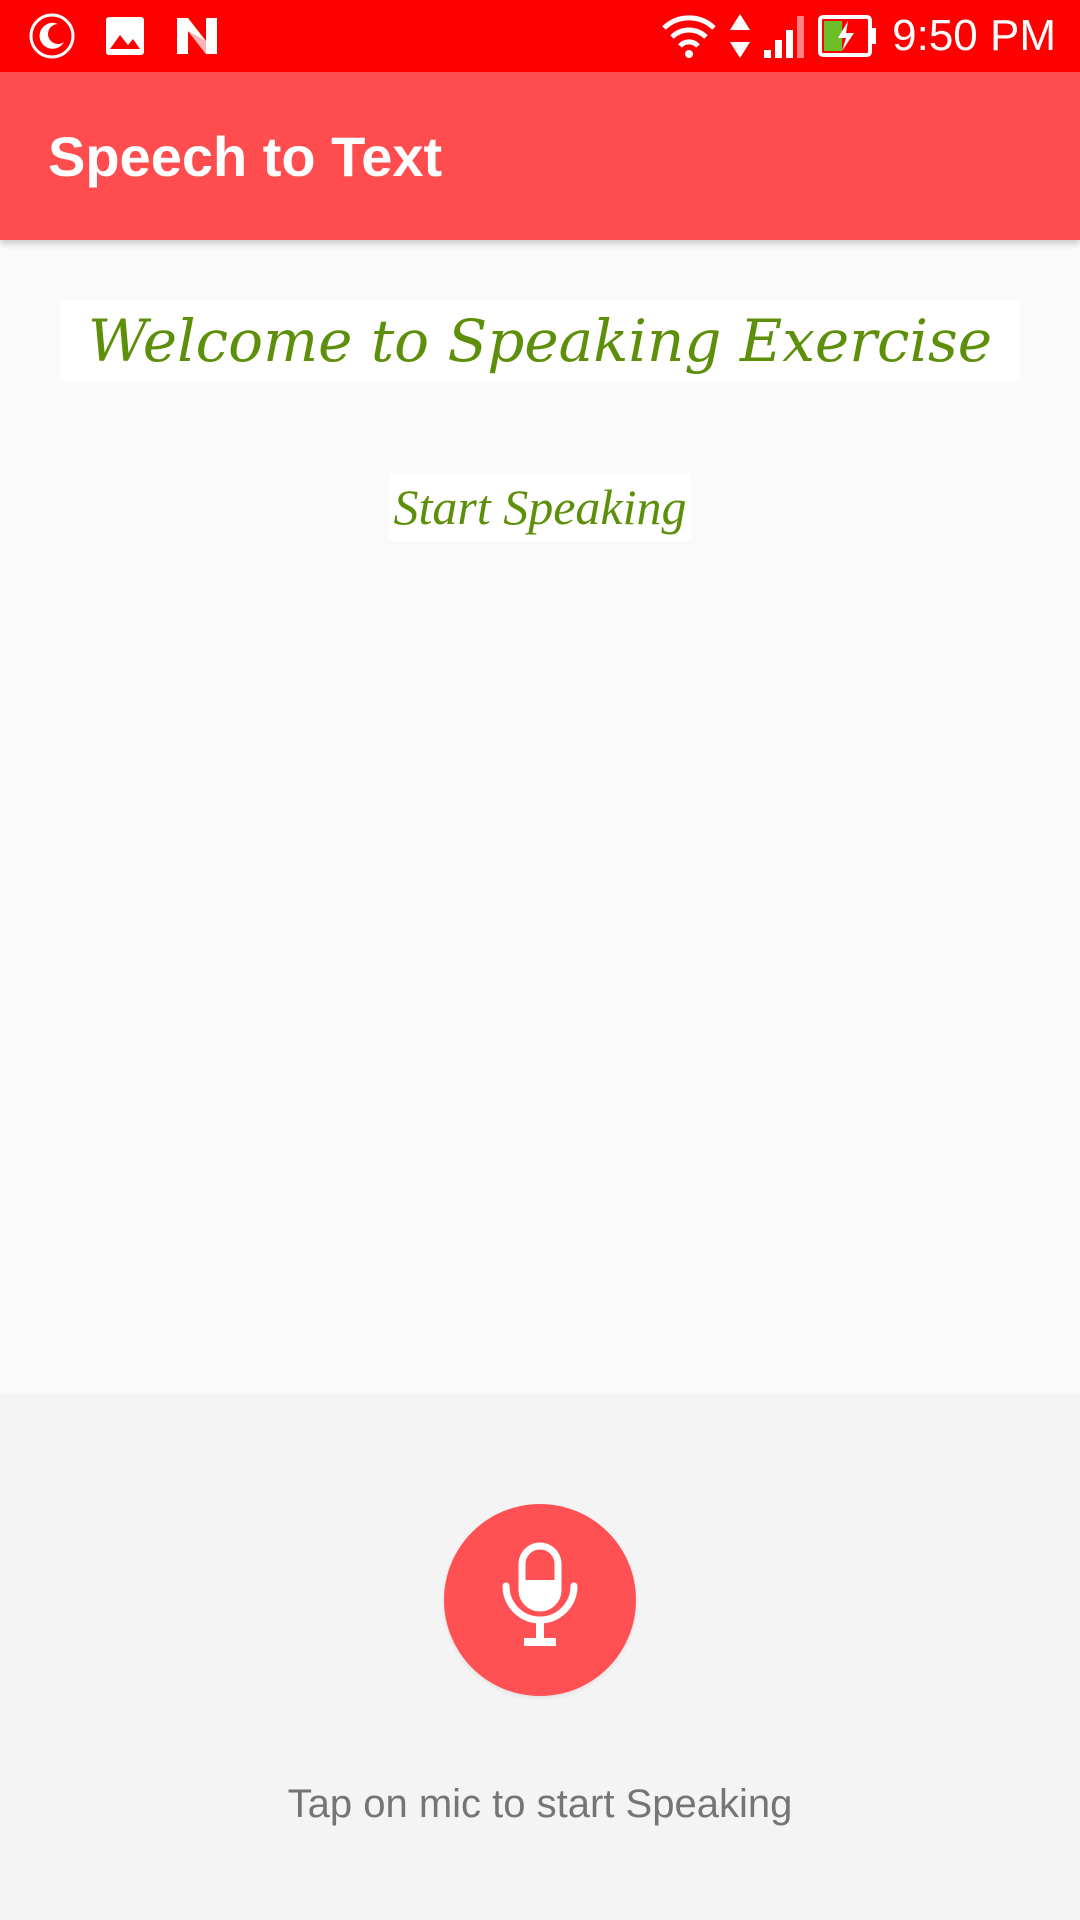  Describe the element at coordinates (689, 36) in the screenshot. I see `wifi-icon` at that location.